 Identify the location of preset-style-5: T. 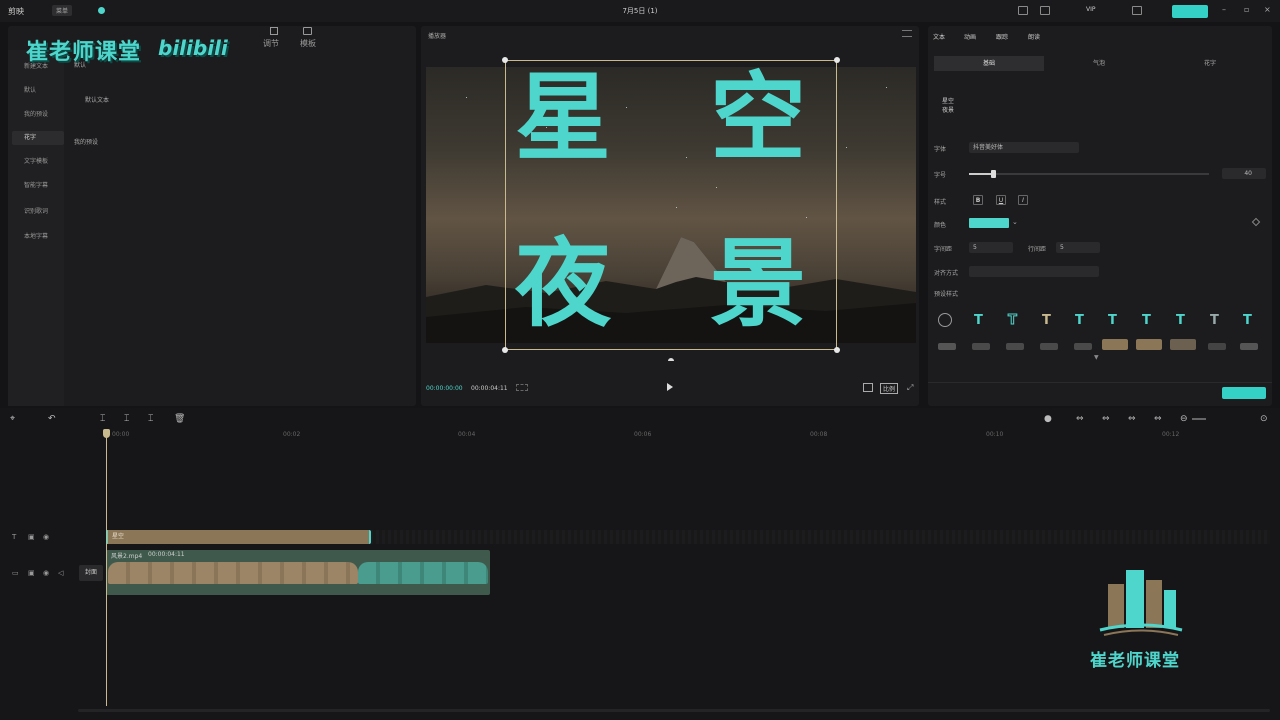
(1112, 320).